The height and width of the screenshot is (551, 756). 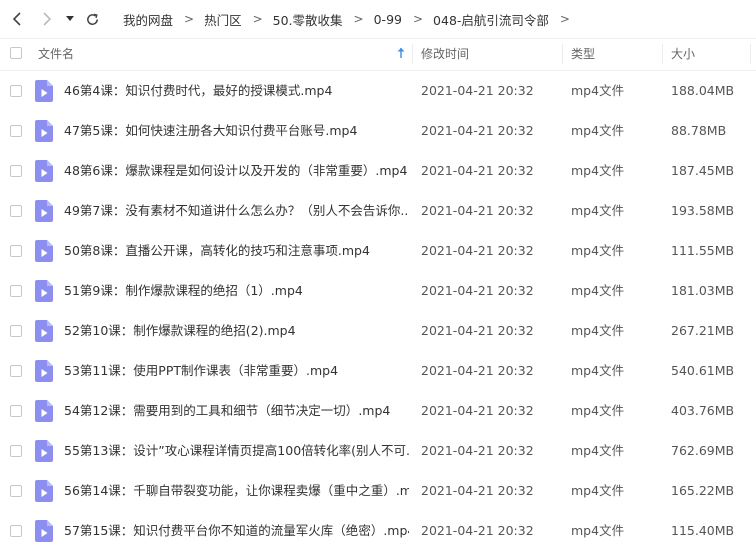 I want to click on refresh-icon, so click(x=92, y=19).